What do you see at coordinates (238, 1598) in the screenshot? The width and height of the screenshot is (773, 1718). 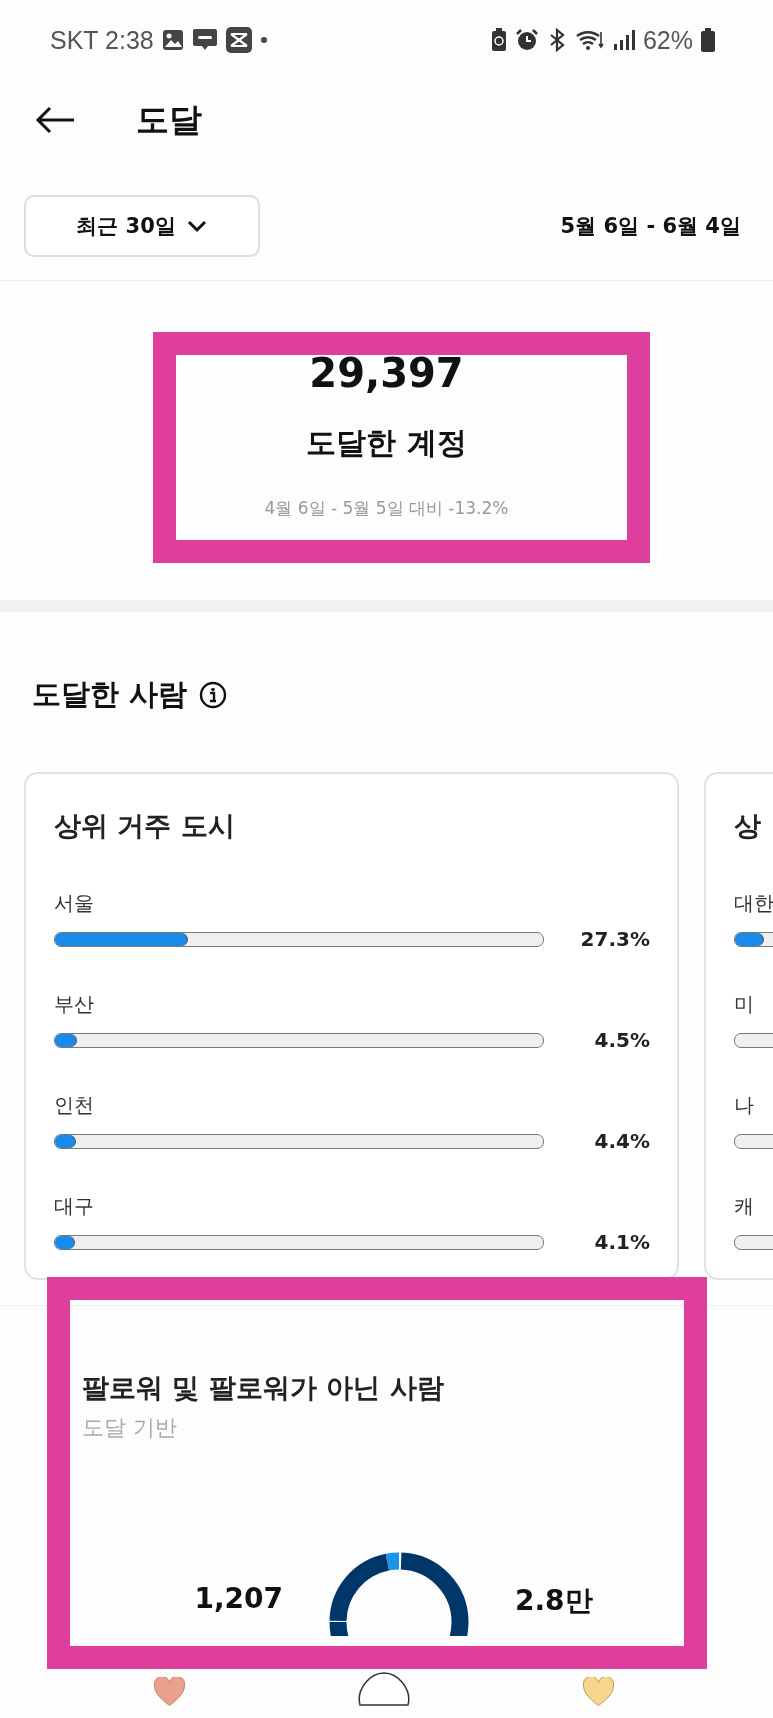 I see `follower-count: 1,207` at bounding box center [238, 1598].